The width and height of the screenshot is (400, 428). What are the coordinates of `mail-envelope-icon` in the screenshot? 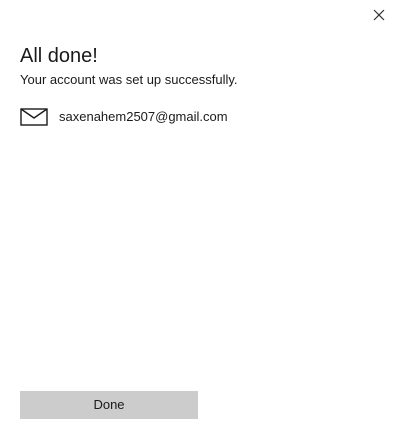 It's located at (34, 117).